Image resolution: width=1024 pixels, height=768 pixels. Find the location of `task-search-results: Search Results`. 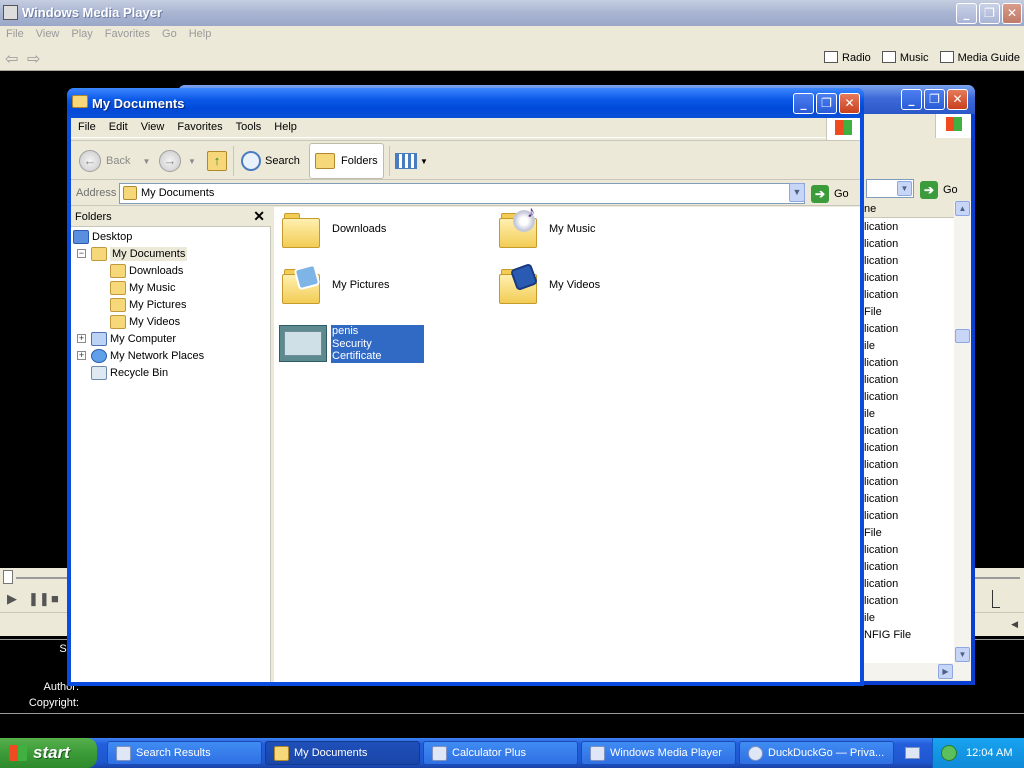

task-search-results: Search Results is located at coordinates (184, 753).